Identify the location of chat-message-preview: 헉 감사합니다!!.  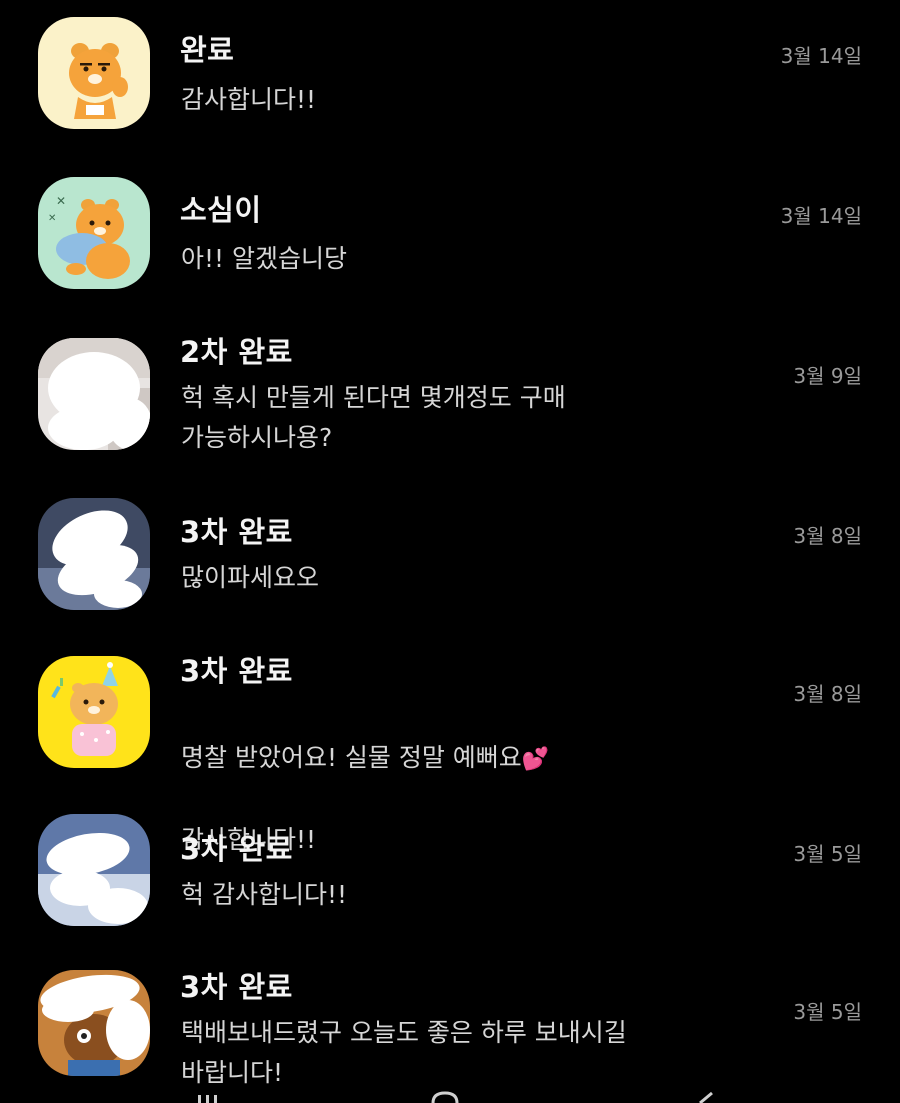
(264, 894).